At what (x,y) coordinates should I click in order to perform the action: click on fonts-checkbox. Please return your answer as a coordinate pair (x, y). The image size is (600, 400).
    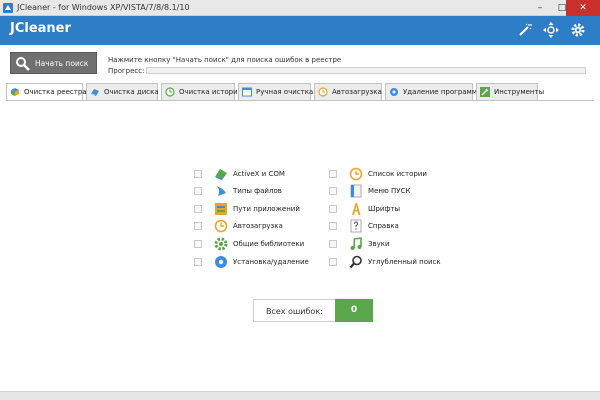
    Looking at the image, I should click on (333, 209).